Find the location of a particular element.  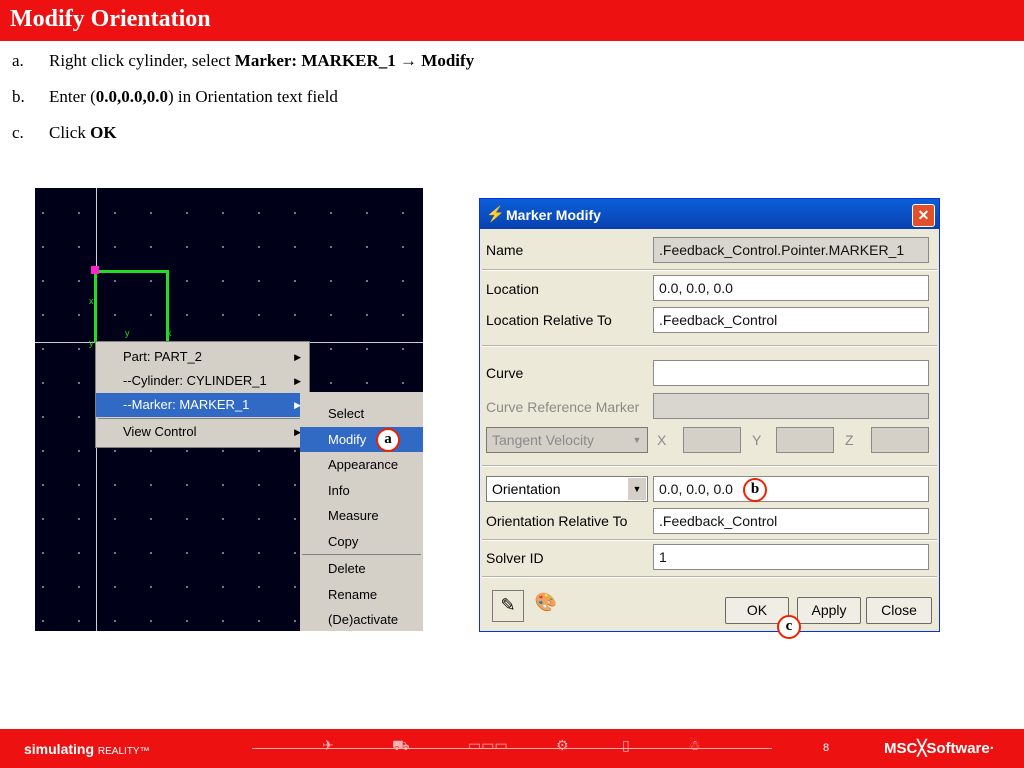

step-letter: a. is located at coordinates (18, 60).